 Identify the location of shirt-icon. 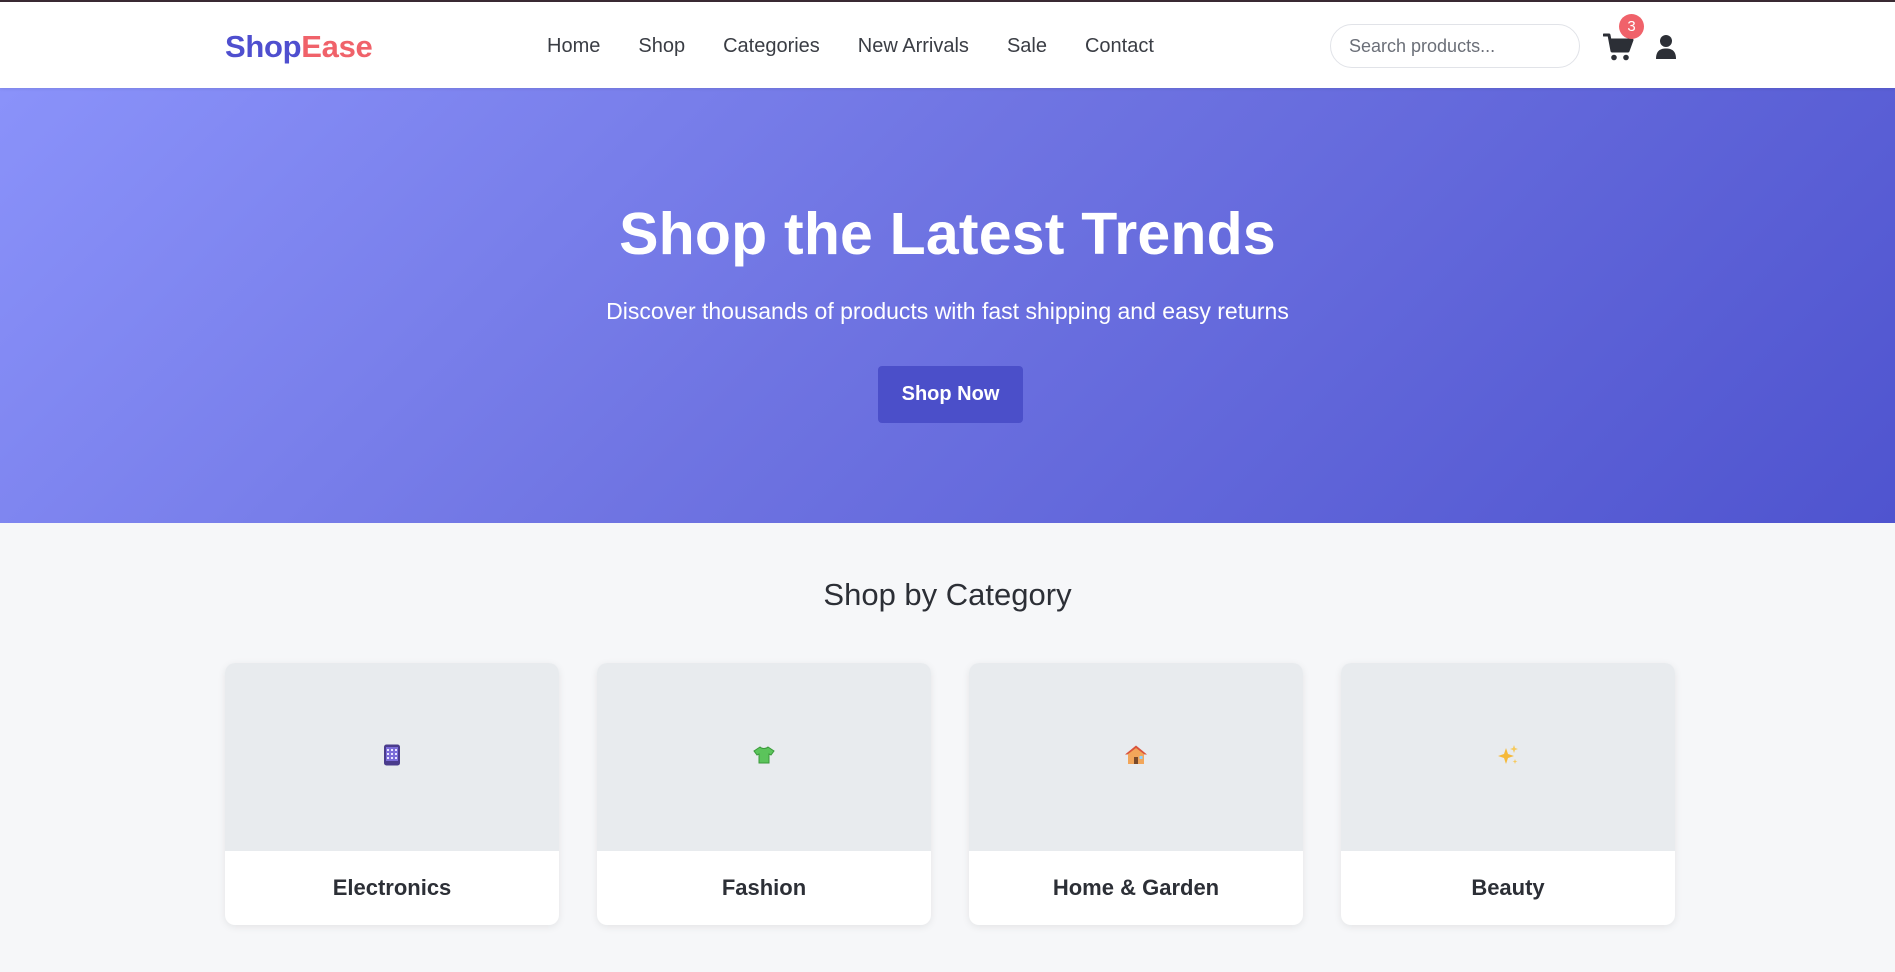
(764, 757).